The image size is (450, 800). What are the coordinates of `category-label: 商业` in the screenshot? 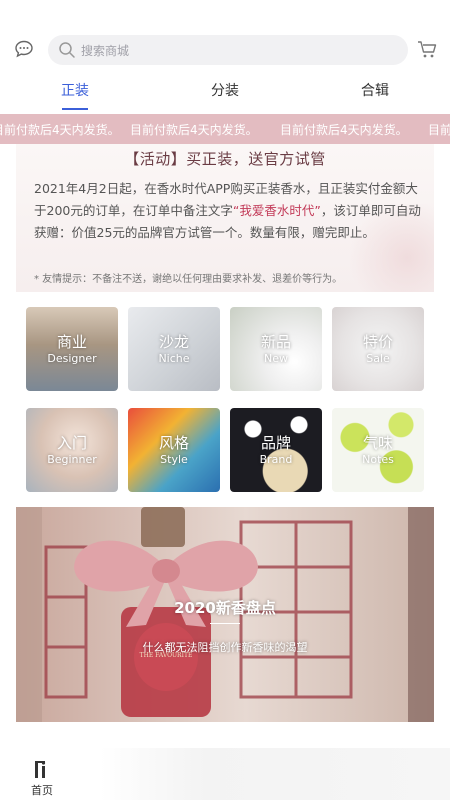 It's located at (71, 342).